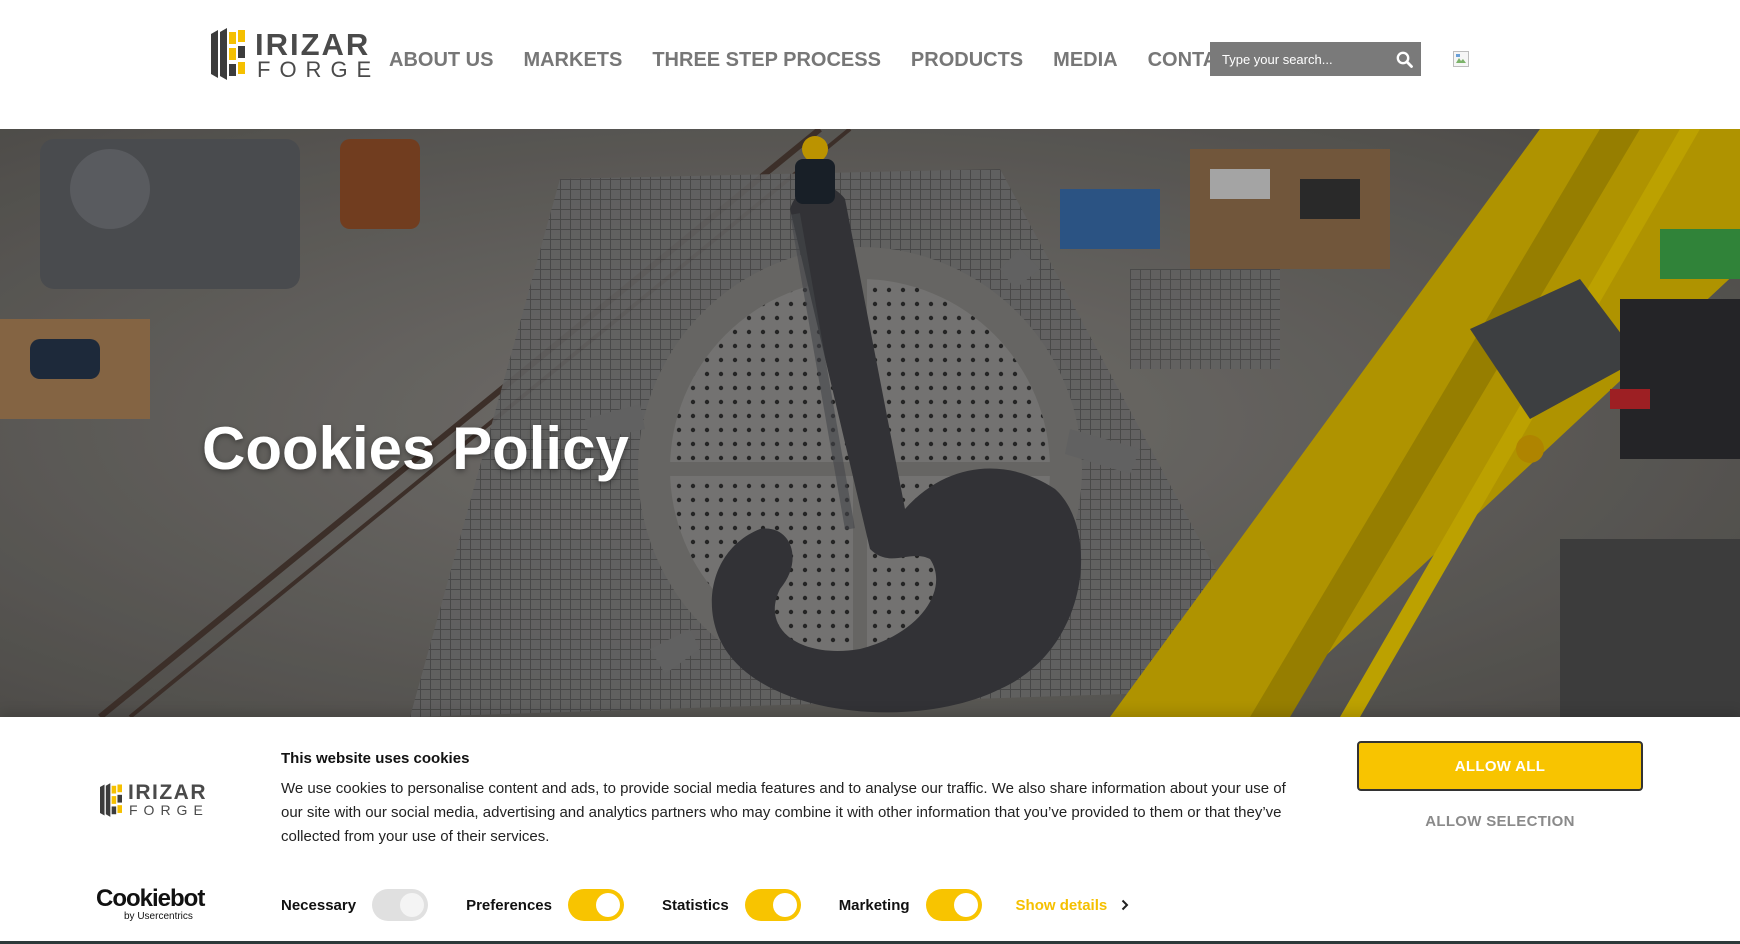 The image size is (1740, 944). I want to click on nav-media: MEDIA, so click(1085, 60).